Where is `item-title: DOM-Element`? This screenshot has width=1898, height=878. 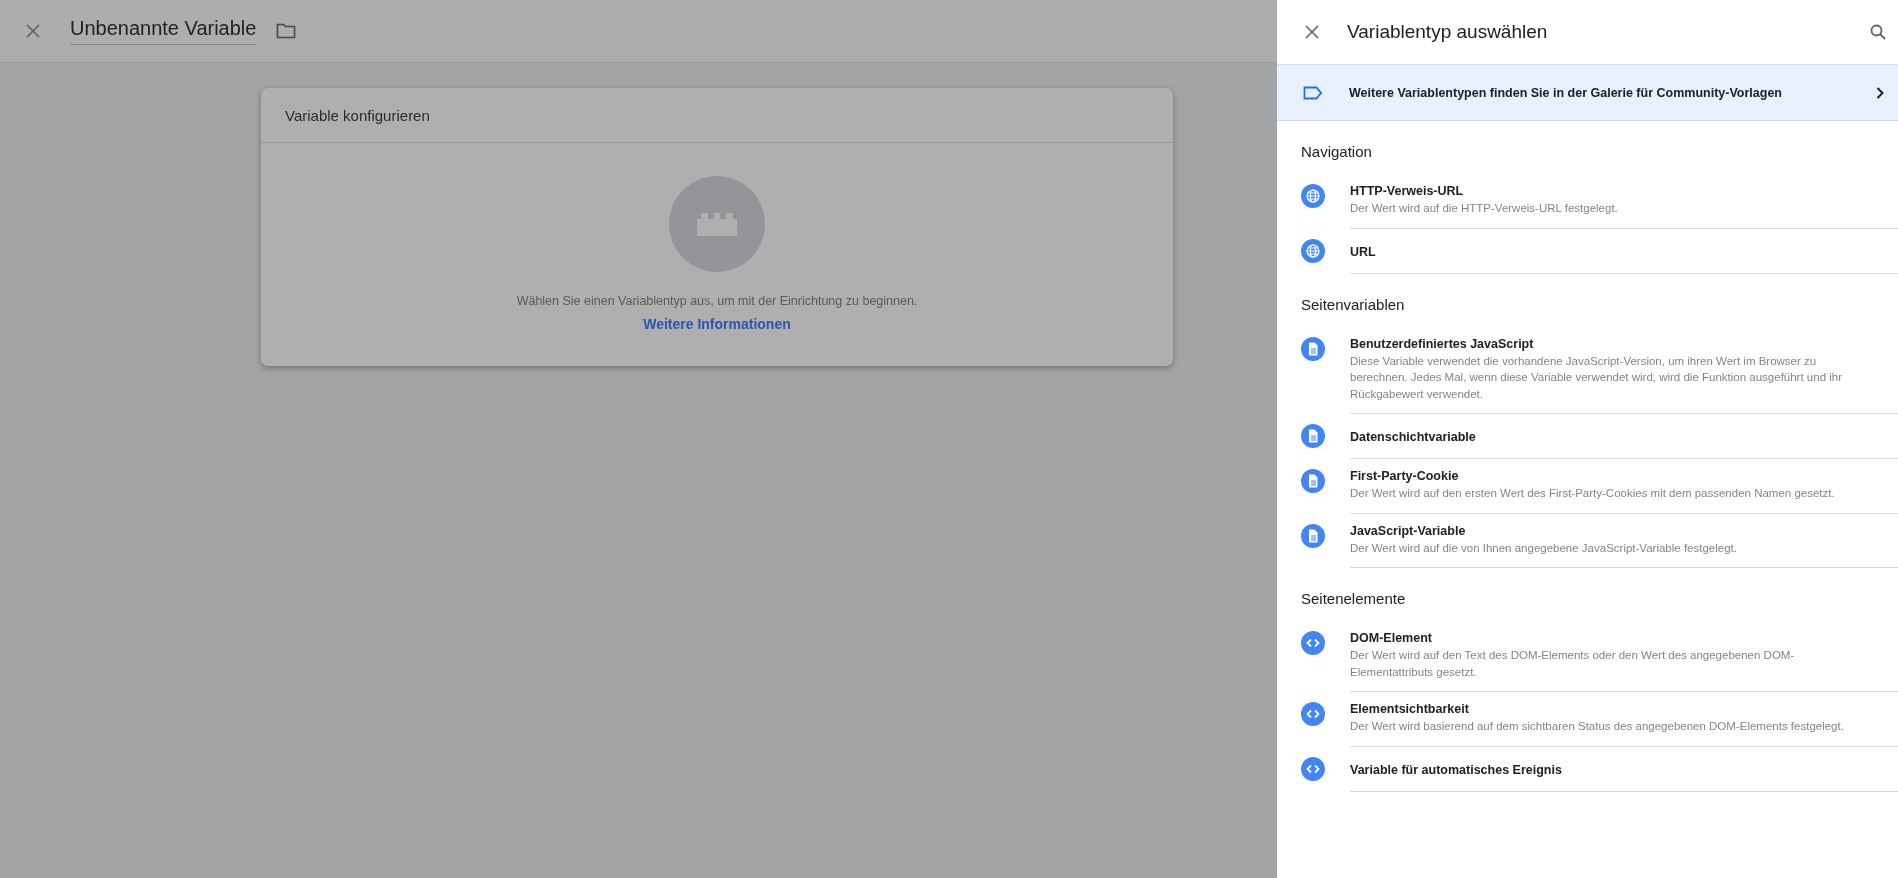 item-title: DOM-Element is located at coordinates (1391, 638).